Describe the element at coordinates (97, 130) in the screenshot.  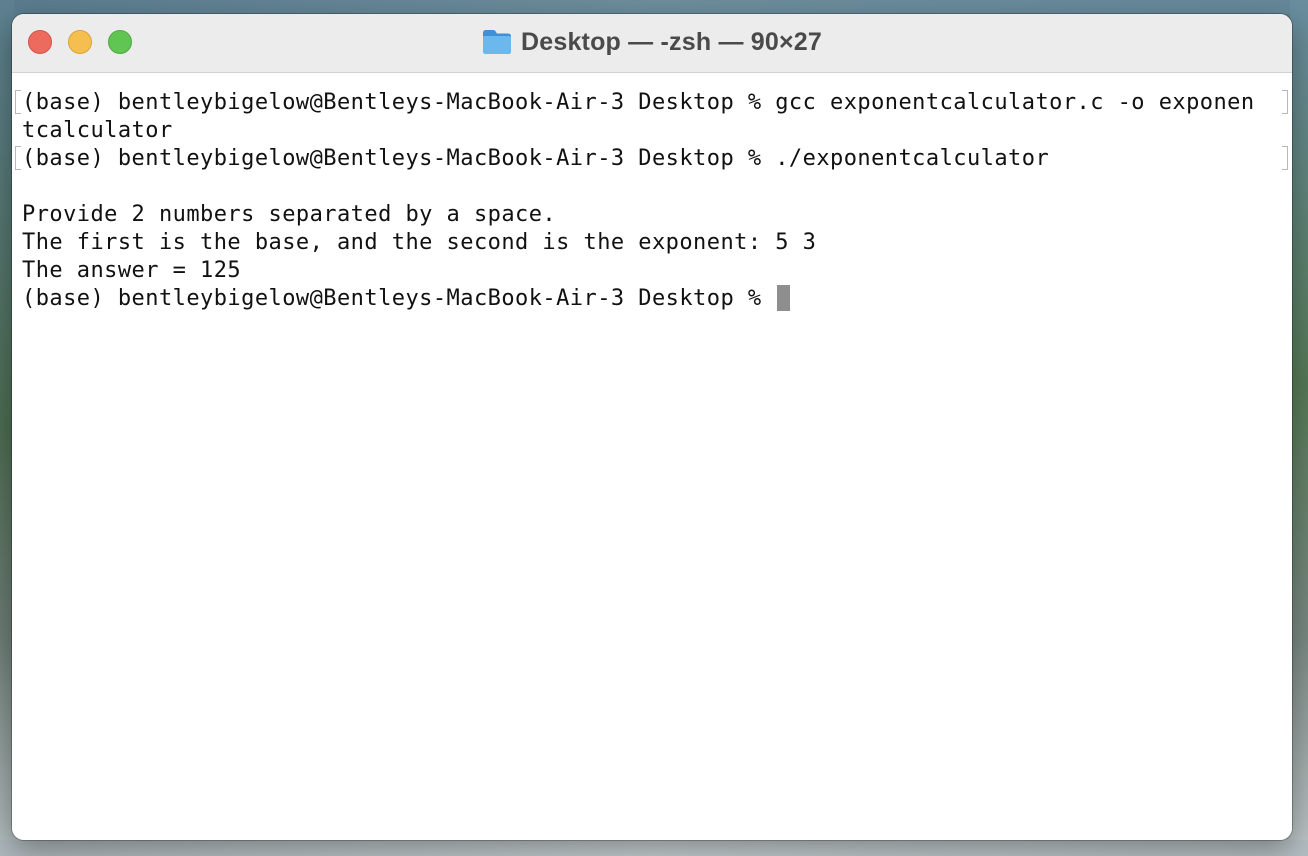
I see `terminal-line: tcalculator` at that location.